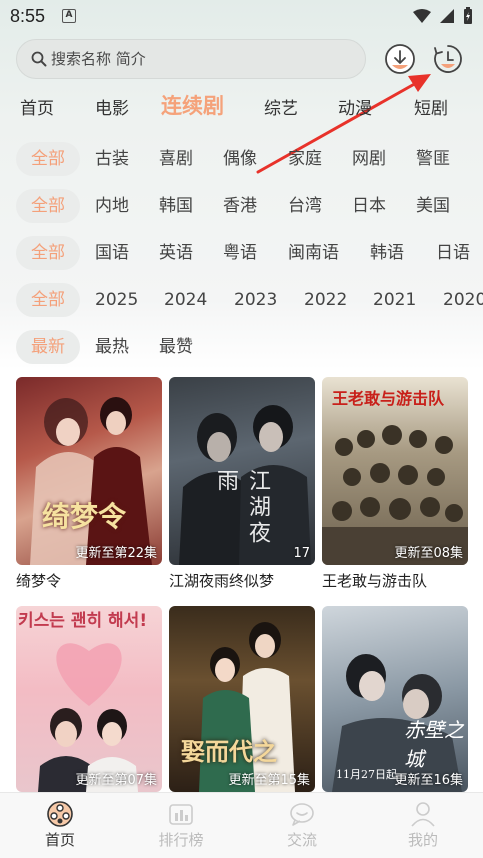 Image resolution: width=483 pixels, height=858 pixels. Describe the element at coordinates (181, 825) in the screenshot. I see `nav-ranking: 排行榜` at that location.